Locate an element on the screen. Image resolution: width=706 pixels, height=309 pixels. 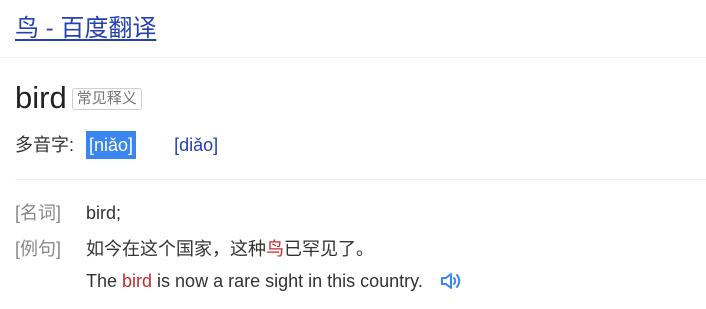
speaker-icon is located at coordinates (451, 281).